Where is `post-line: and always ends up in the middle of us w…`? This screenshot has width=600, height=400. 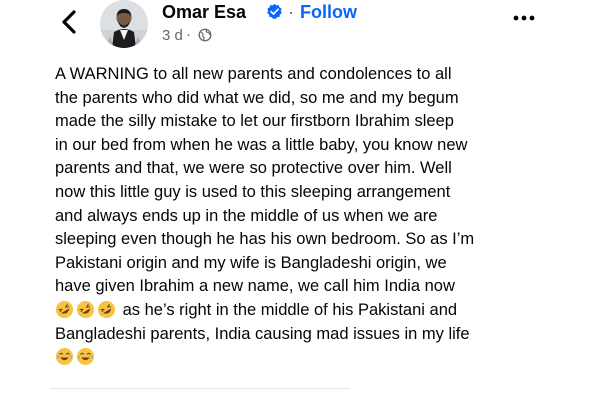
post-line: and always ends up in the middle of us w… is located at coordinates (246, 215).